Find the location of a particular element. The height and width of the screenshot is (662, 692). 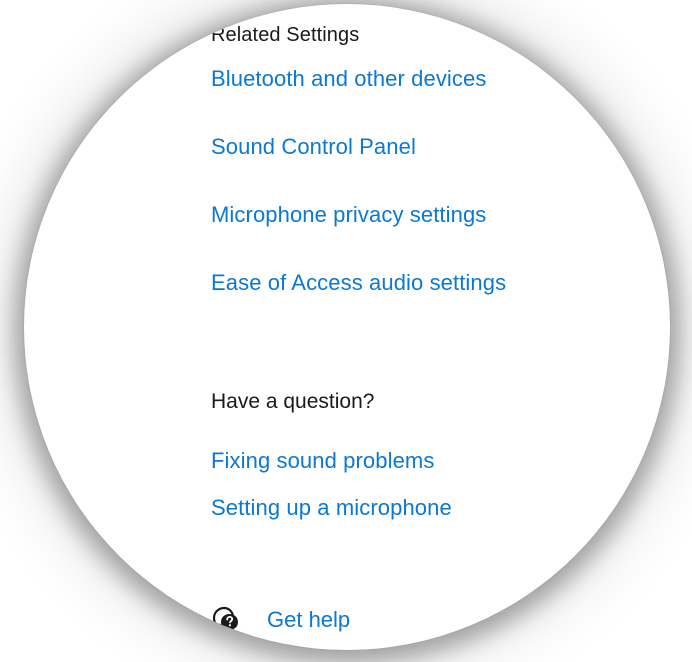

bluetooth-devices-link: Bluetooth and other devices is located at coordinates (348, 79).